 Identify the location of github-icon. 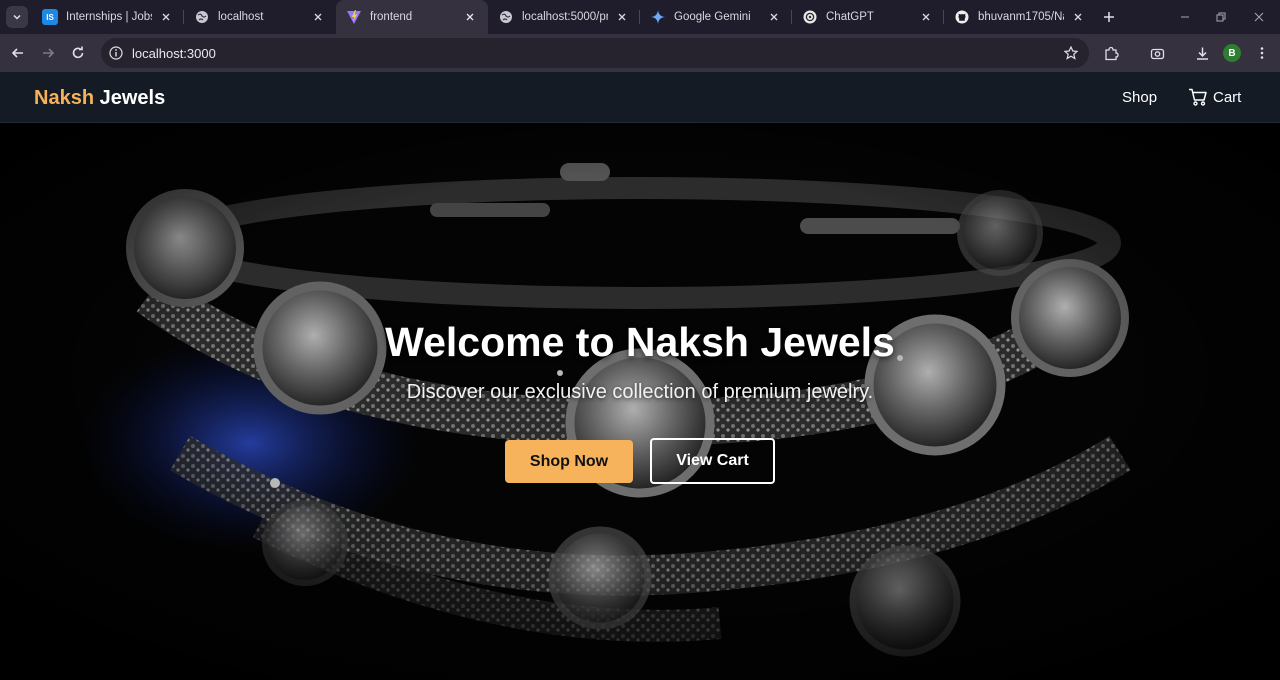
(962, 17).